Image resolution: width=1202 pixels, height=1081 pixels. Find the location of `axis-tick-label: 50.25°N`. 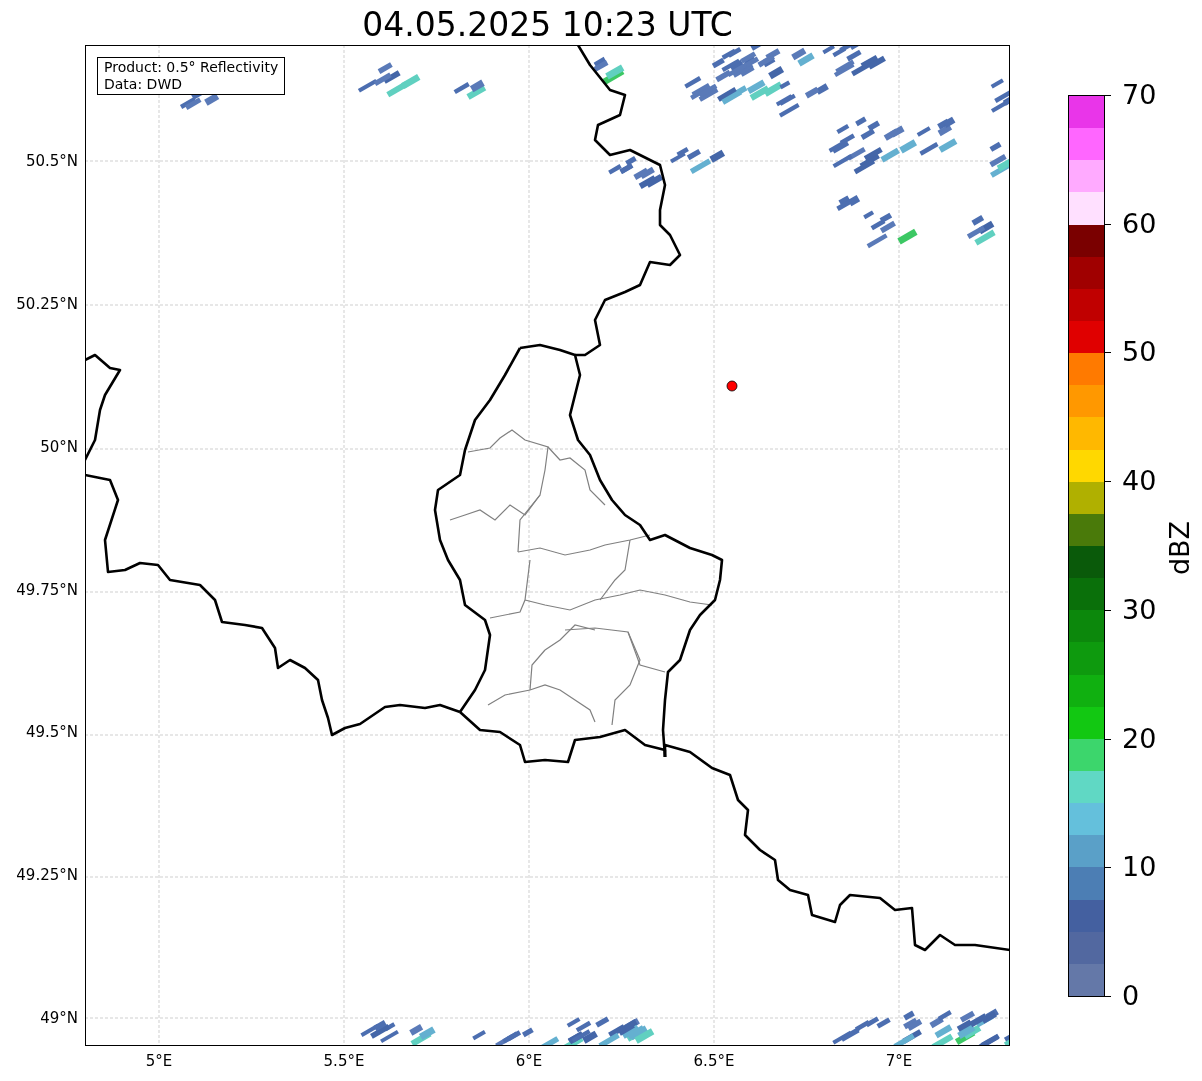

axis-tick-label: 50.25°N is located at coordinates (47, 303).